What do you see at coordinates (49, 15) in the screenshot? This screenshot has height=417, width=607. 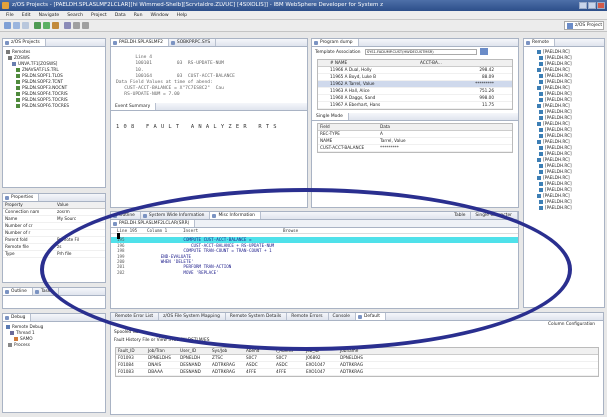 I see `menu-navigate: Navigate` at bounding box center [49, 15].